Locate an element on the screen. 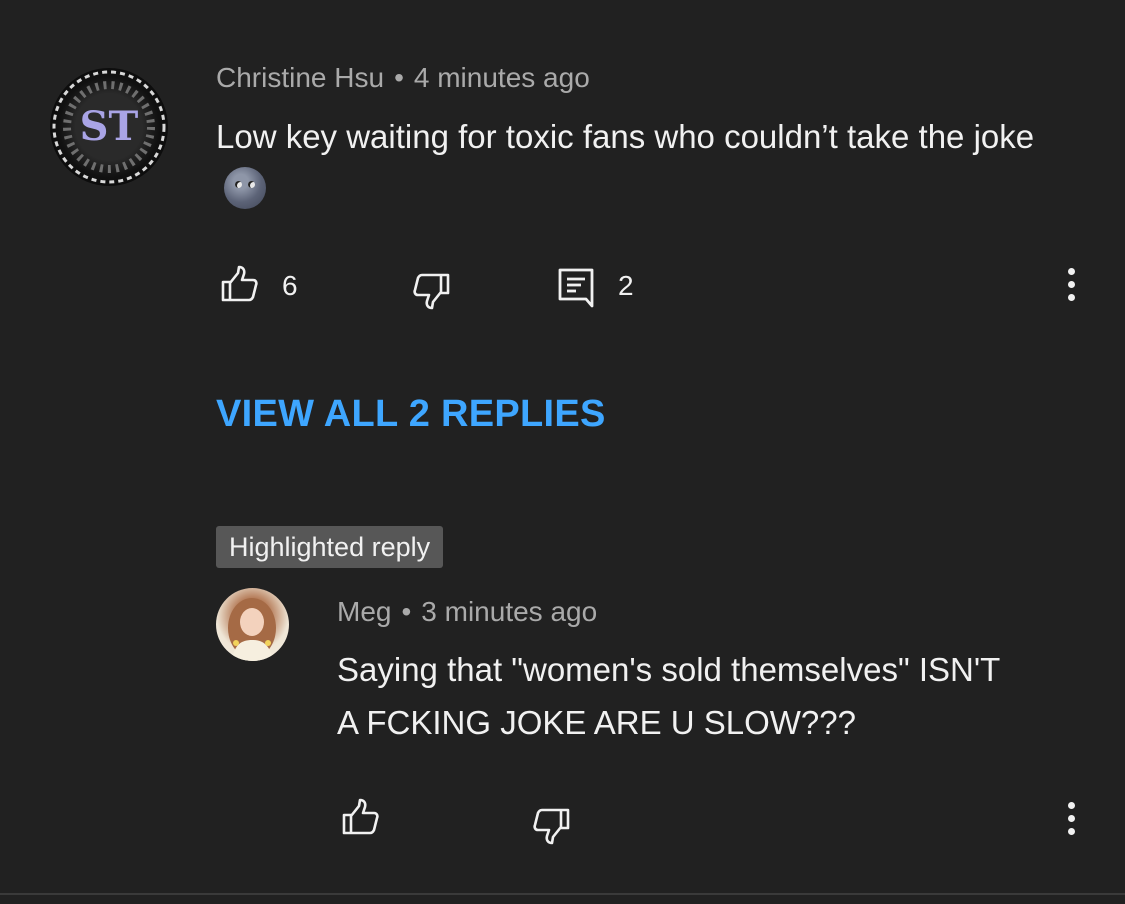  like-icon is located at coordinates (239, 284).